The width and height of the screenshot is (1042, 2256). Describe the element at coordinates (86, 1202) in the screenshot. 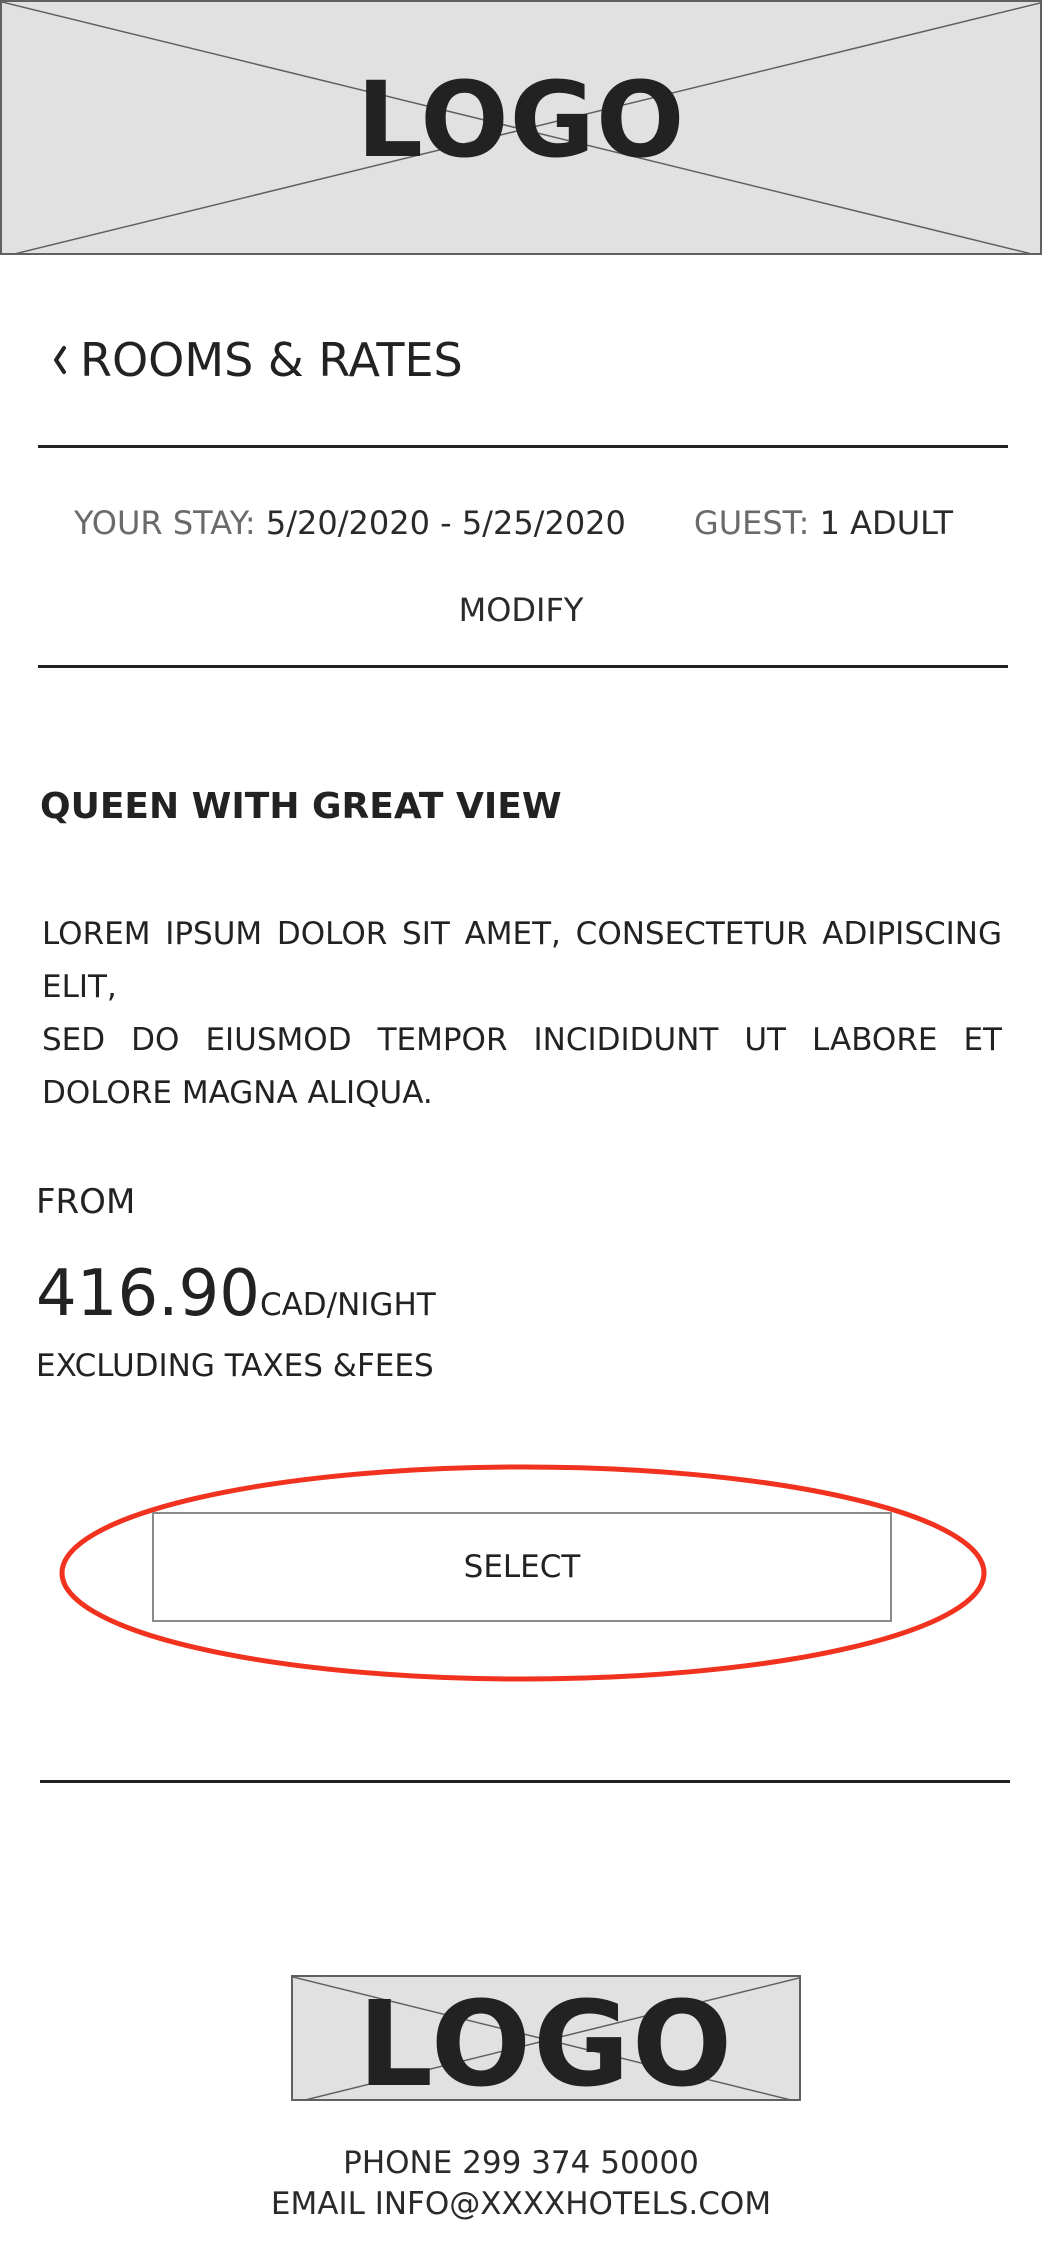

I see `price-from-label: FROM` at that location.